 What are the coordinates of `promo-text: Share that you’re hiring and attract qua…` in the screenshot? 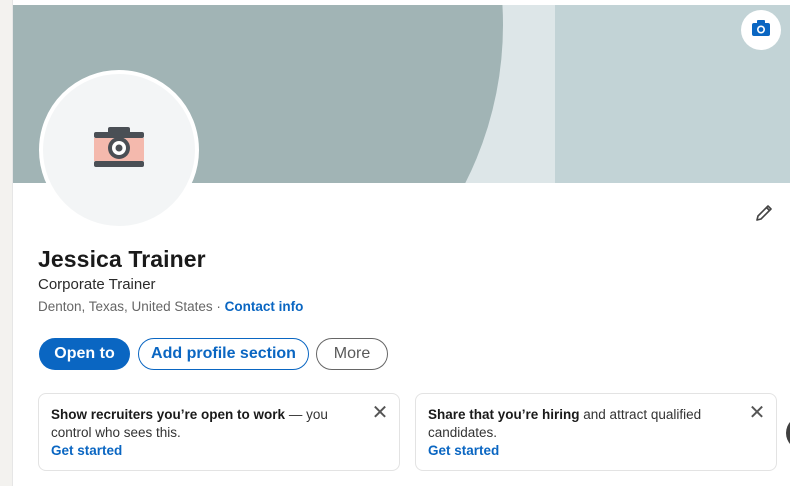 It's located at (578, 424).